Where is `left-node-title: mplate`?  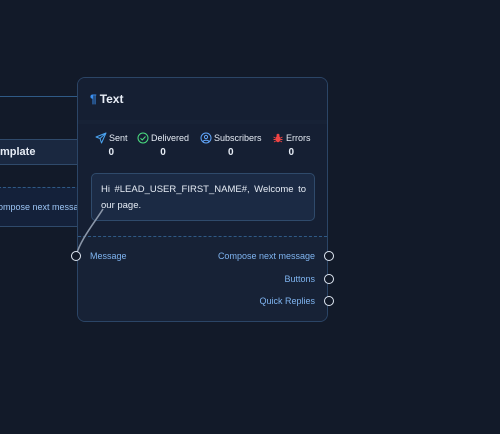 left-node-title: mplate is located at coordinates (40, 152).